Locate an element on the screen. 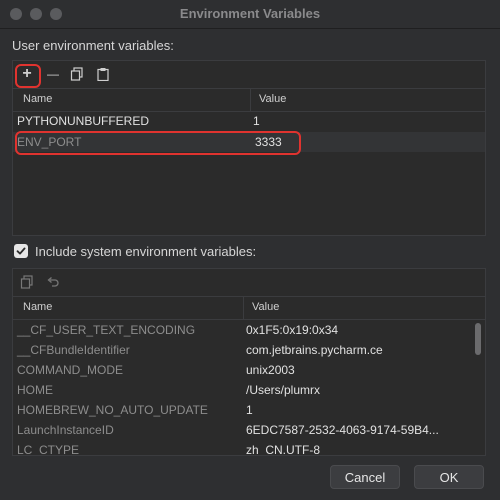 This screenshot has height=500, width=500. remove-variable-button: — is located at coordinates (53, 74).